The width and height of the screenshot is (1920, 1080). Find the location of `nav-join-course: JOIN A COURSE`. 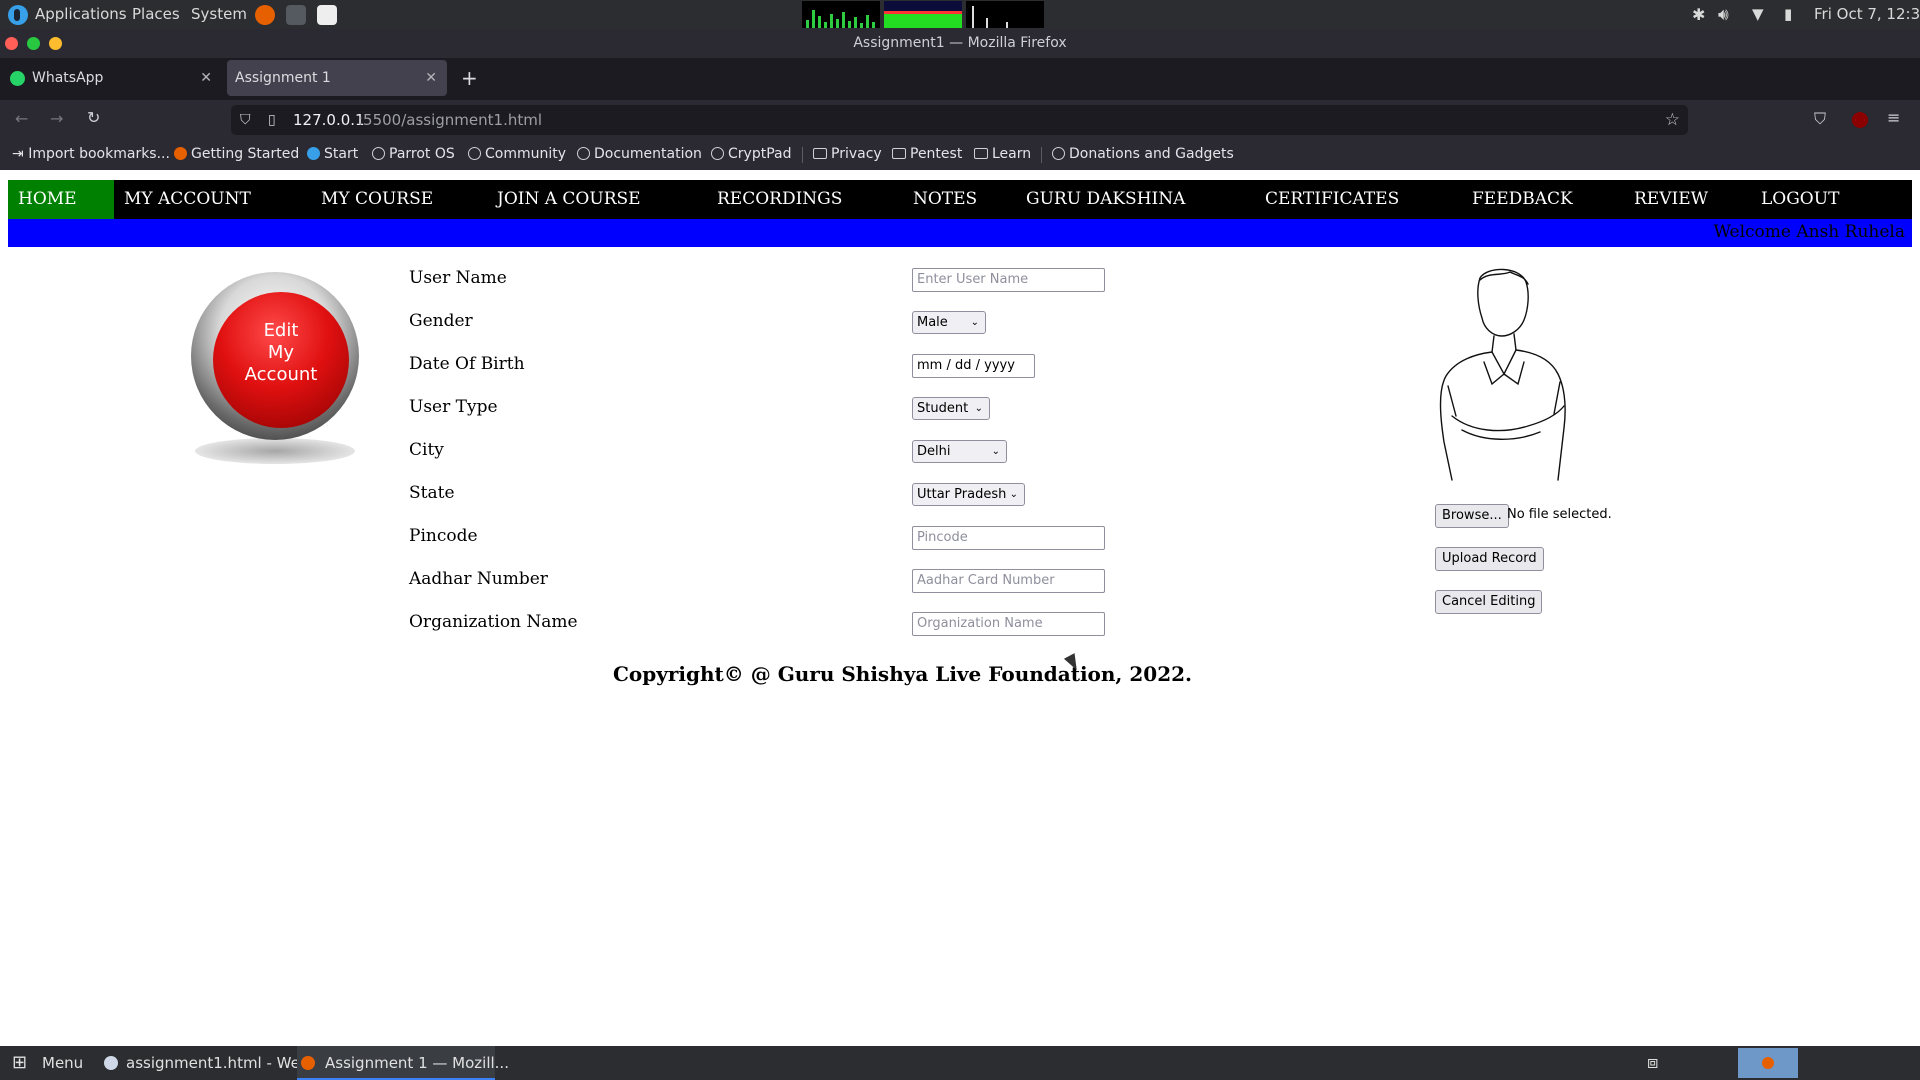

nav-join-course: JOIN A COURSE is located at coordinates (569, 199).